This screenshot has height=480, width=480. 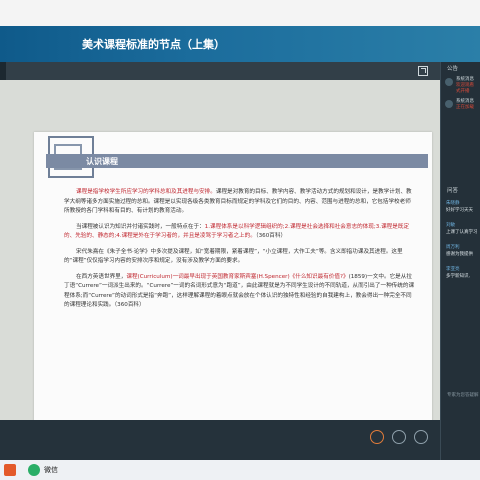 What do you see at coordinates (153, 44) in the screenshot?
I see `page-title: 美术课程标准的节点（上集）` at bounding box center [153, 44].